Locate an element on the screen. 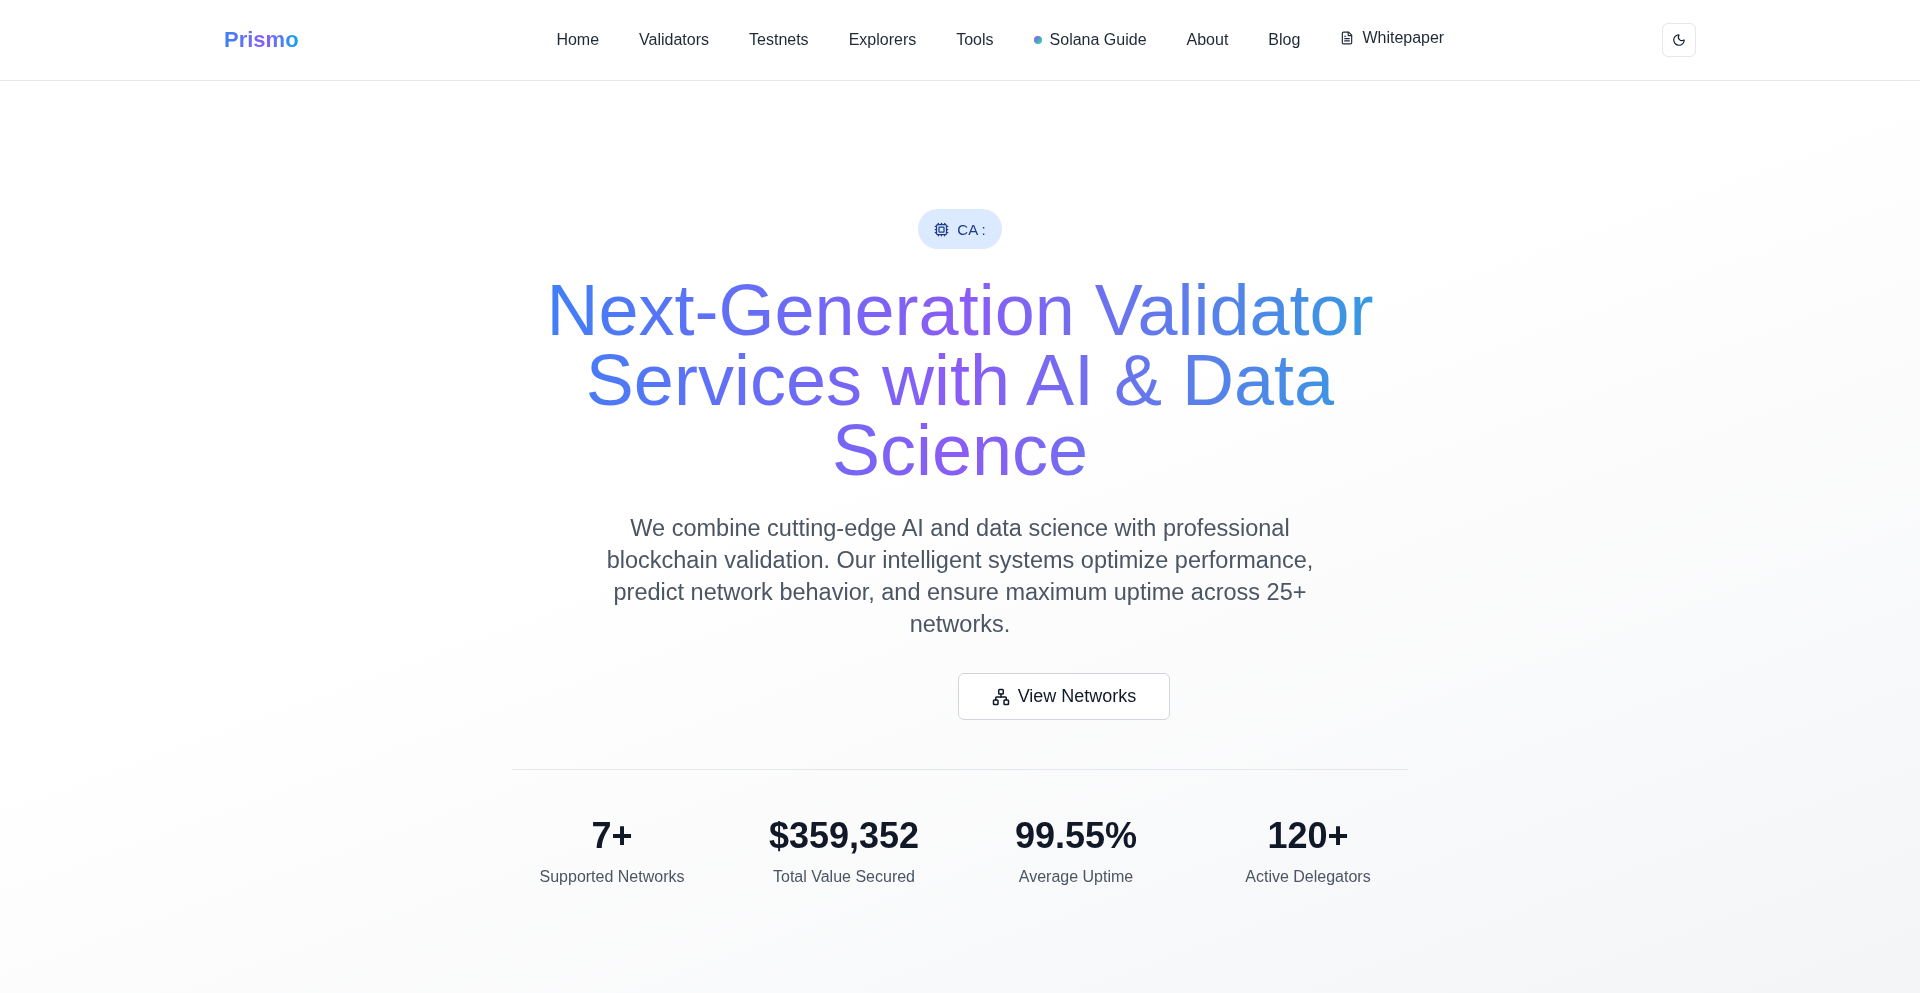  stat-label: Active Delegators is located at coordinates (1308, 877).